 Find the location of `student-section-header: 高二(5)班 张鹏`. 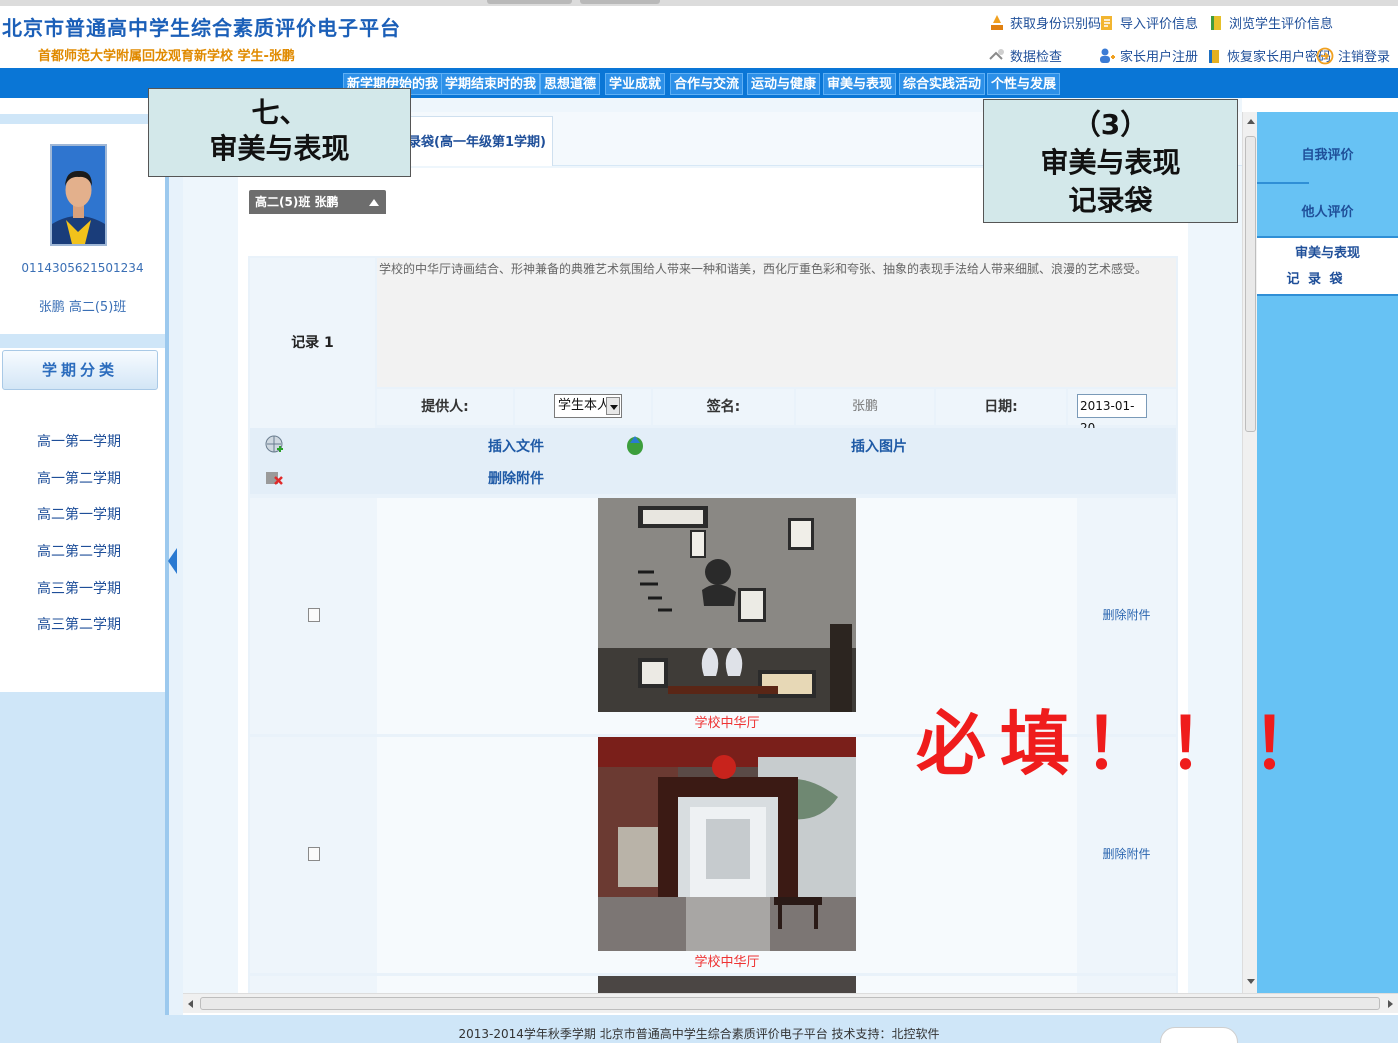

student-section-header: 高二(5)班 张鹏 is located at coordinates (317, 202).